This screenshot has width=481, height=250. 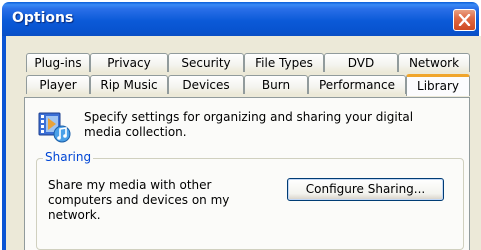 What do you see at coordinates (129, 84) in the screenshot?
I see `tab-rip-music: Rip Music` at bounding box center [129, 84].